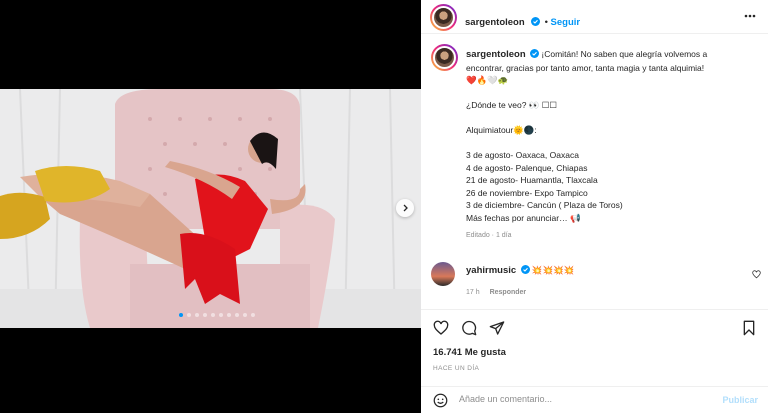 This screenshot has width=768, height=413. What do you see at coordinates (566, 22) in the screenshot?
I see `follow-button: Seguir` at bounding box center [566, 22].